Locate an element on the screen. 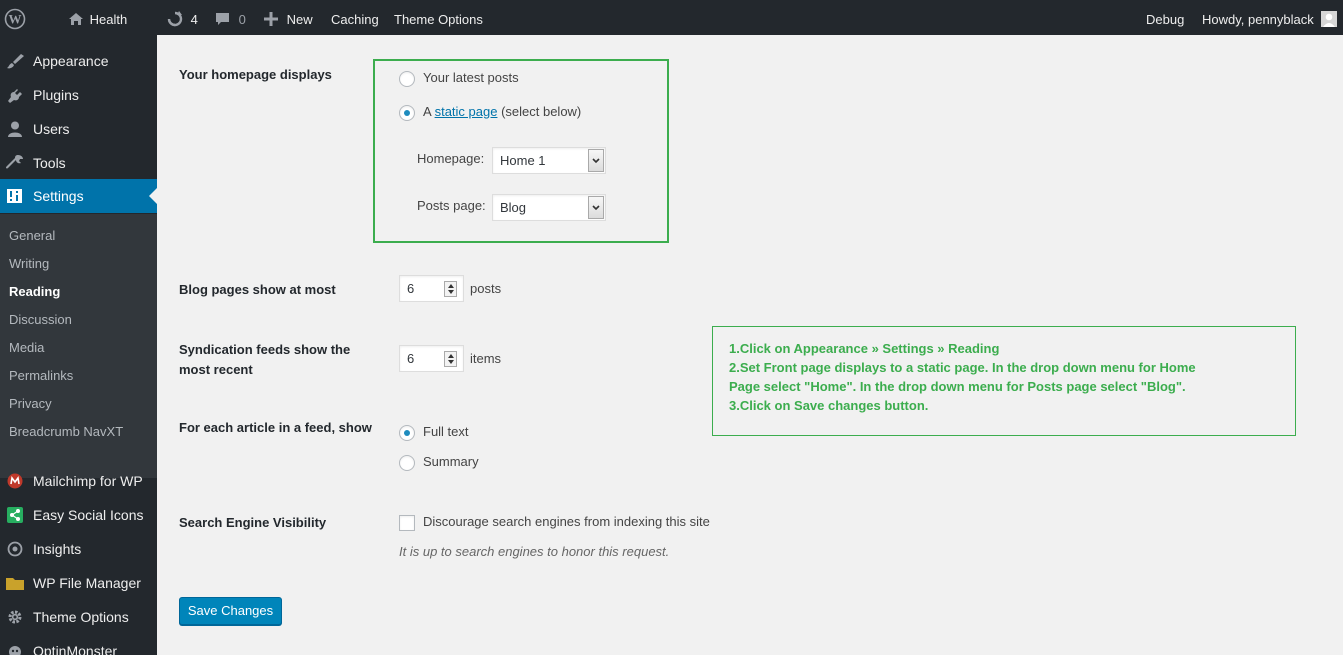 The image size is (1343, 655). sidebar-item-optinmonster: OptinMonster is located at coordinates (78, 644).